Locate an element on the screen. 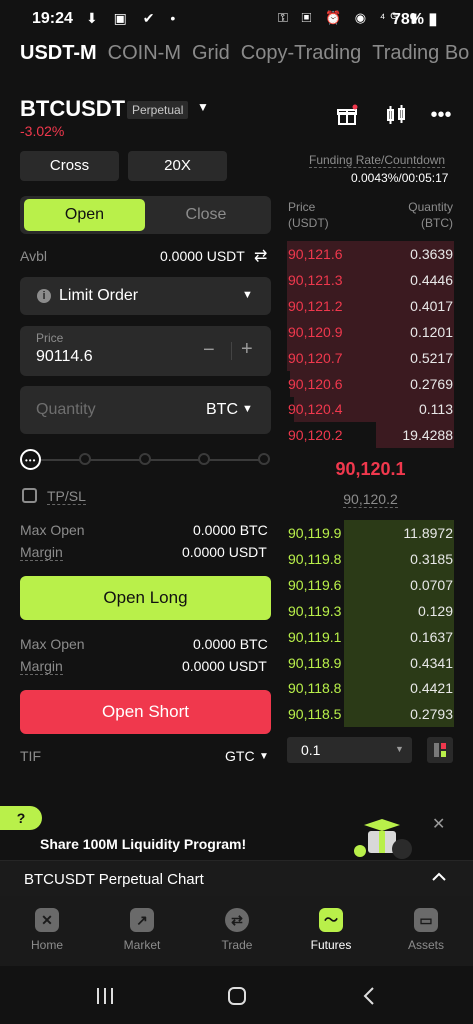  order-type-select: i Limit Order ▼ is located at coordinates (145, 296).